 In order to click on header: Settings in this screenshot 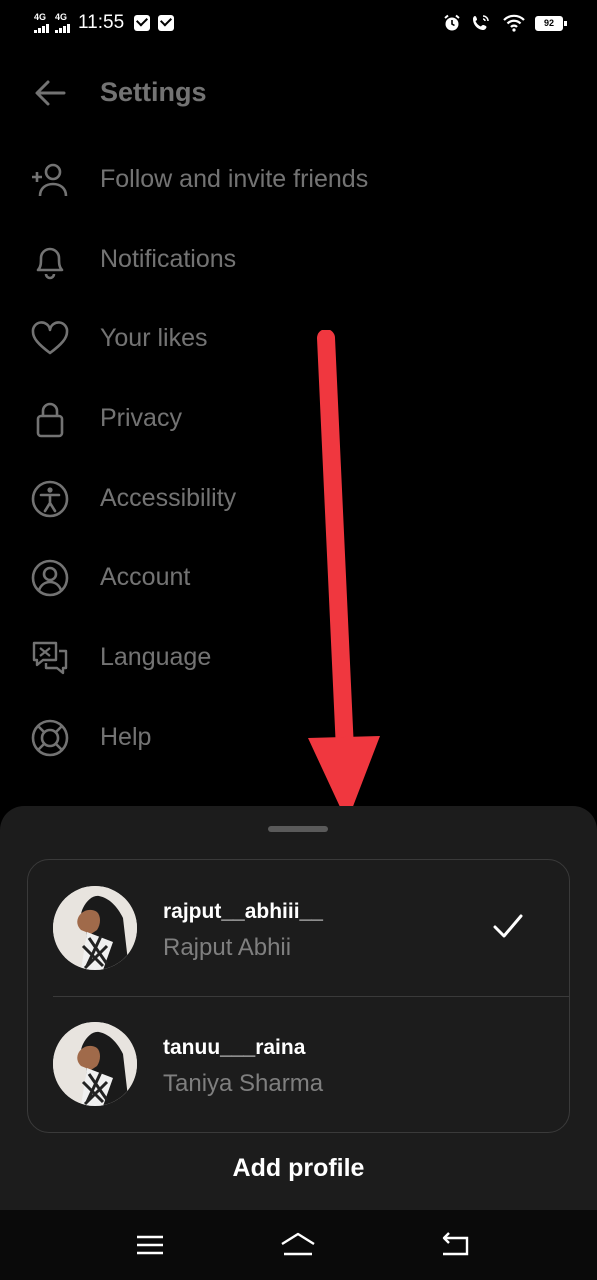, I will do `click(298, 93)`.